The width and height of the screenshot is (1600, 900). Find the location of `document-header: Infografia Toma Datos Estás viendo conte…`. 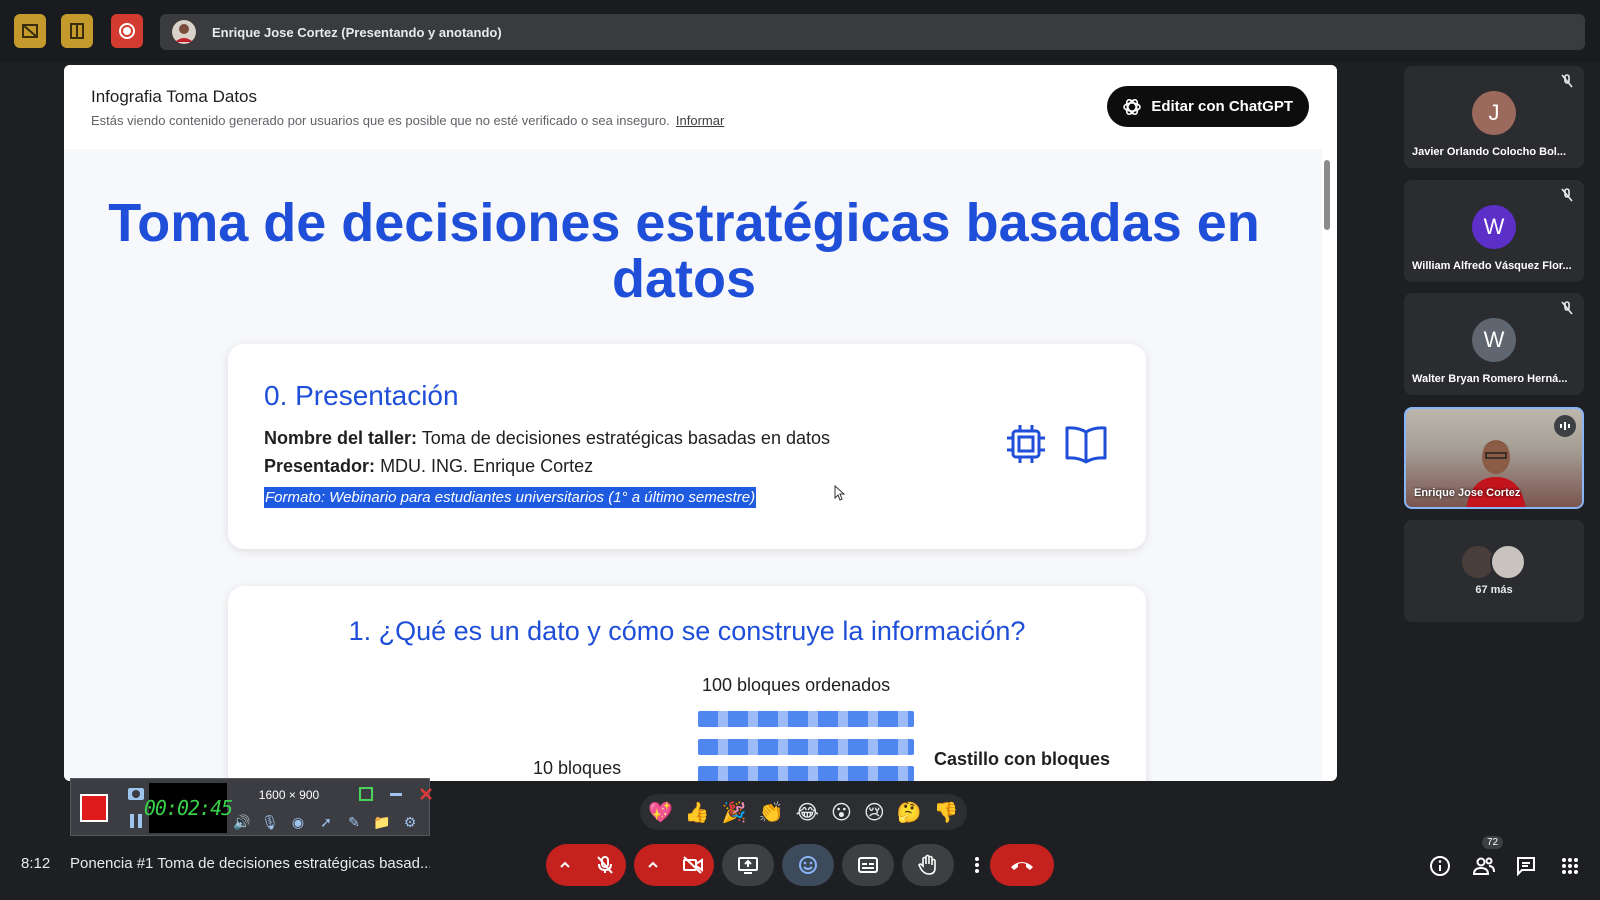

document-header: Infografia Toma Datos Estás viendo conte… is located at coordinates (700, 107).